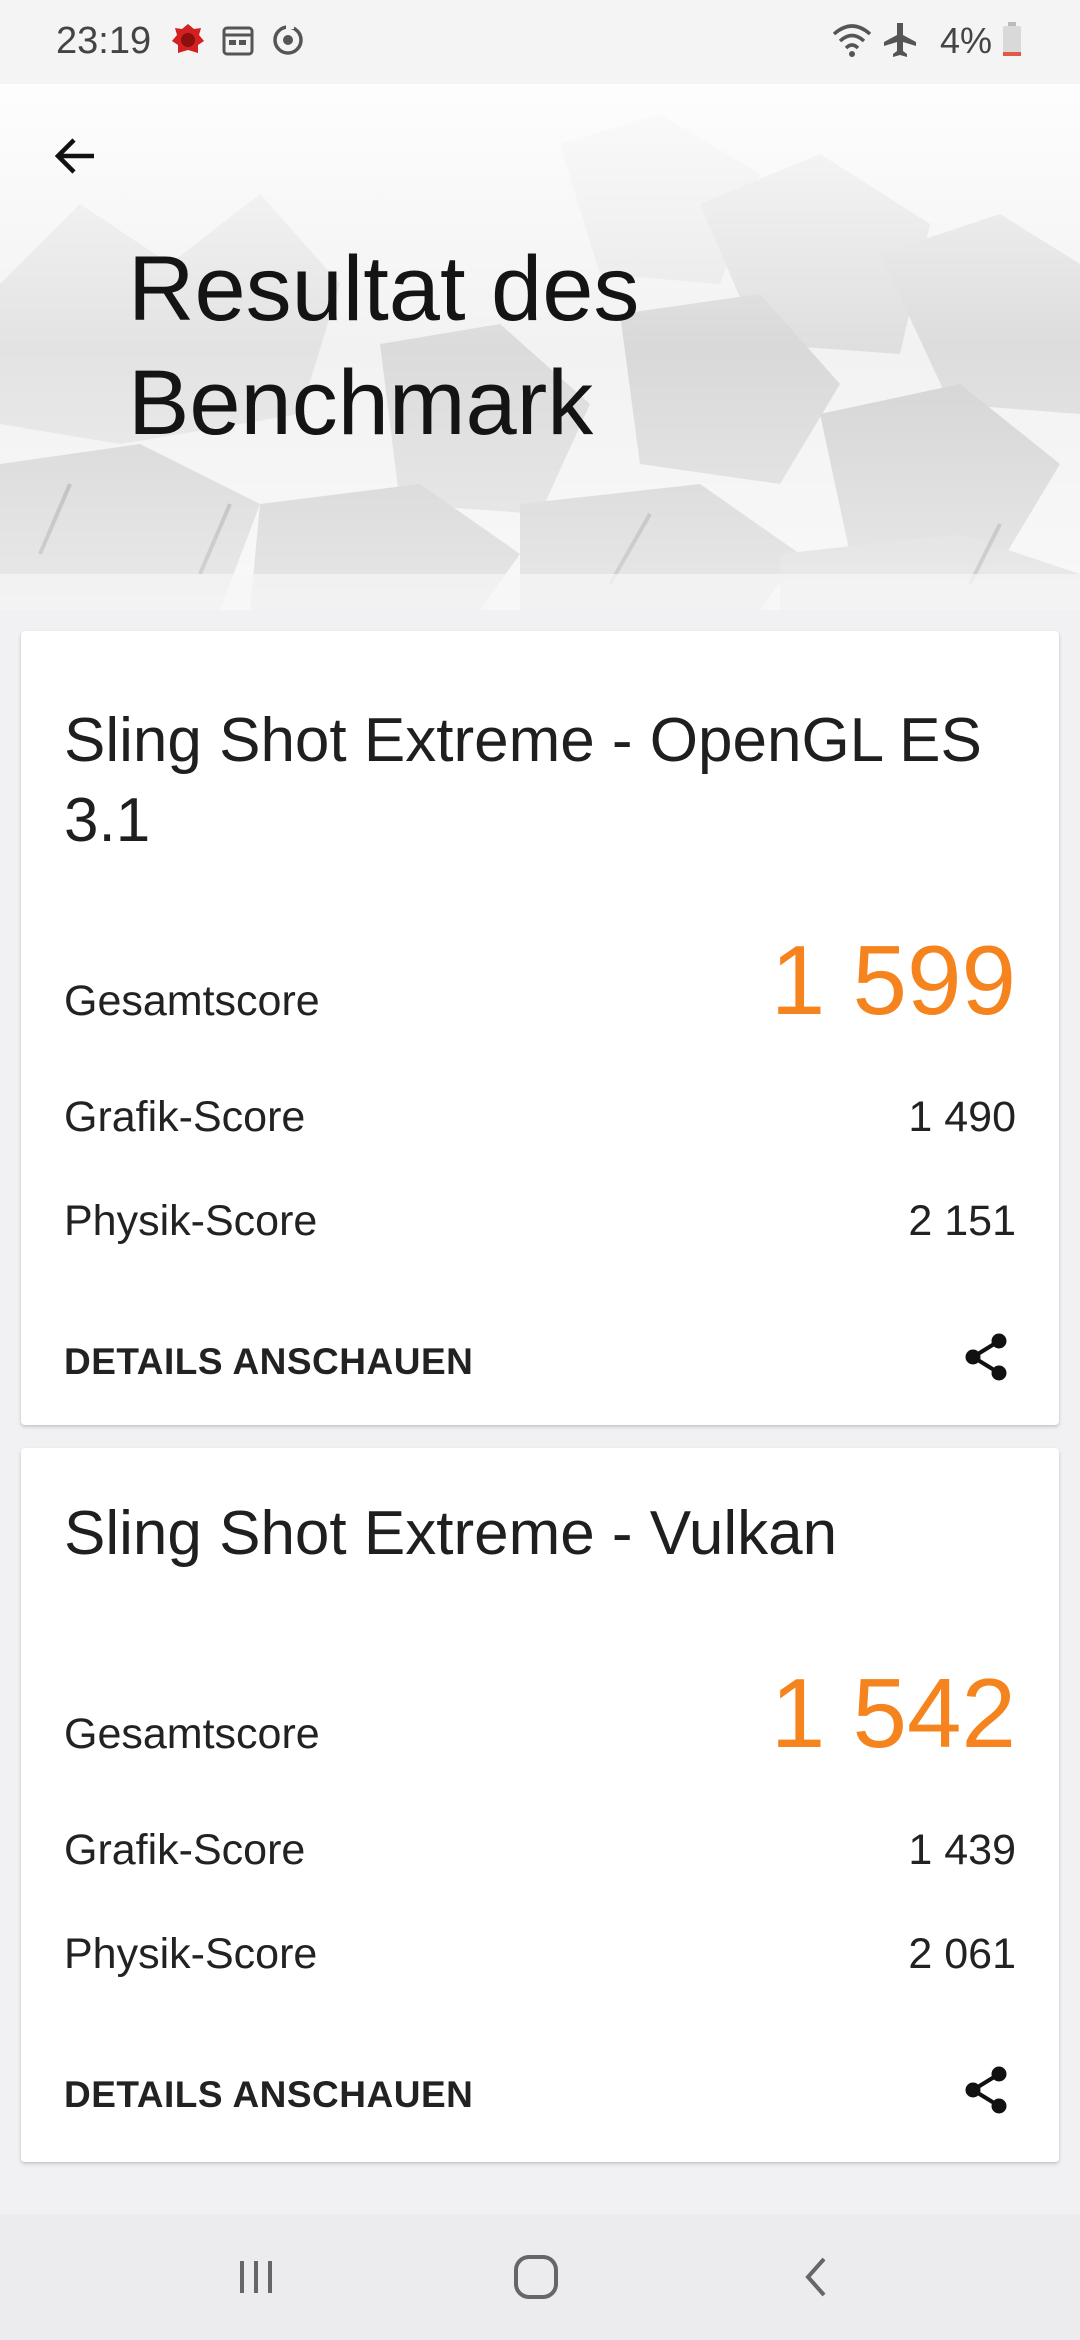  What do you see at coordinates (238, 40) in the screenshot?
I see `calendar-icon` at bounding box center [238, 40].